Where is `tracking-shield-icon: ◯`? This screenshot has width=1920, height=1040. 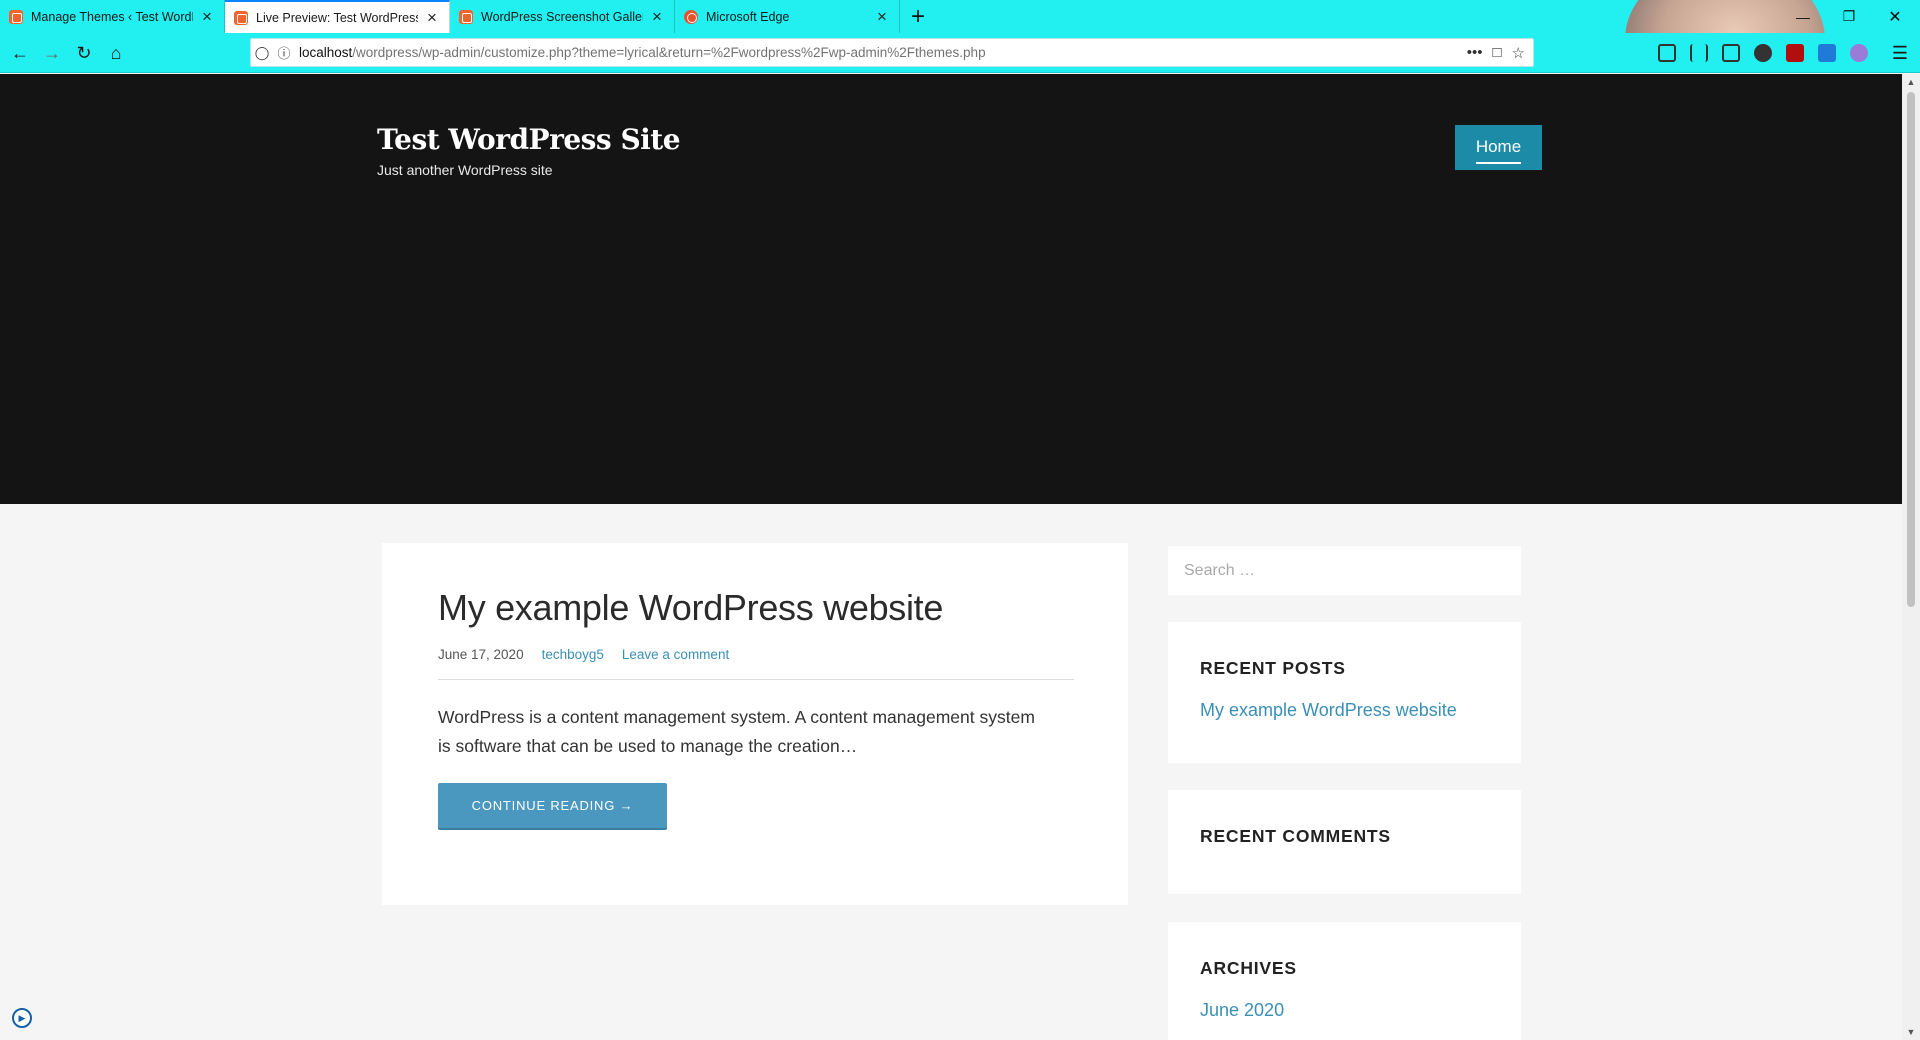
tracking-shield-icon: ◯ is located at coordinates (262, 53).